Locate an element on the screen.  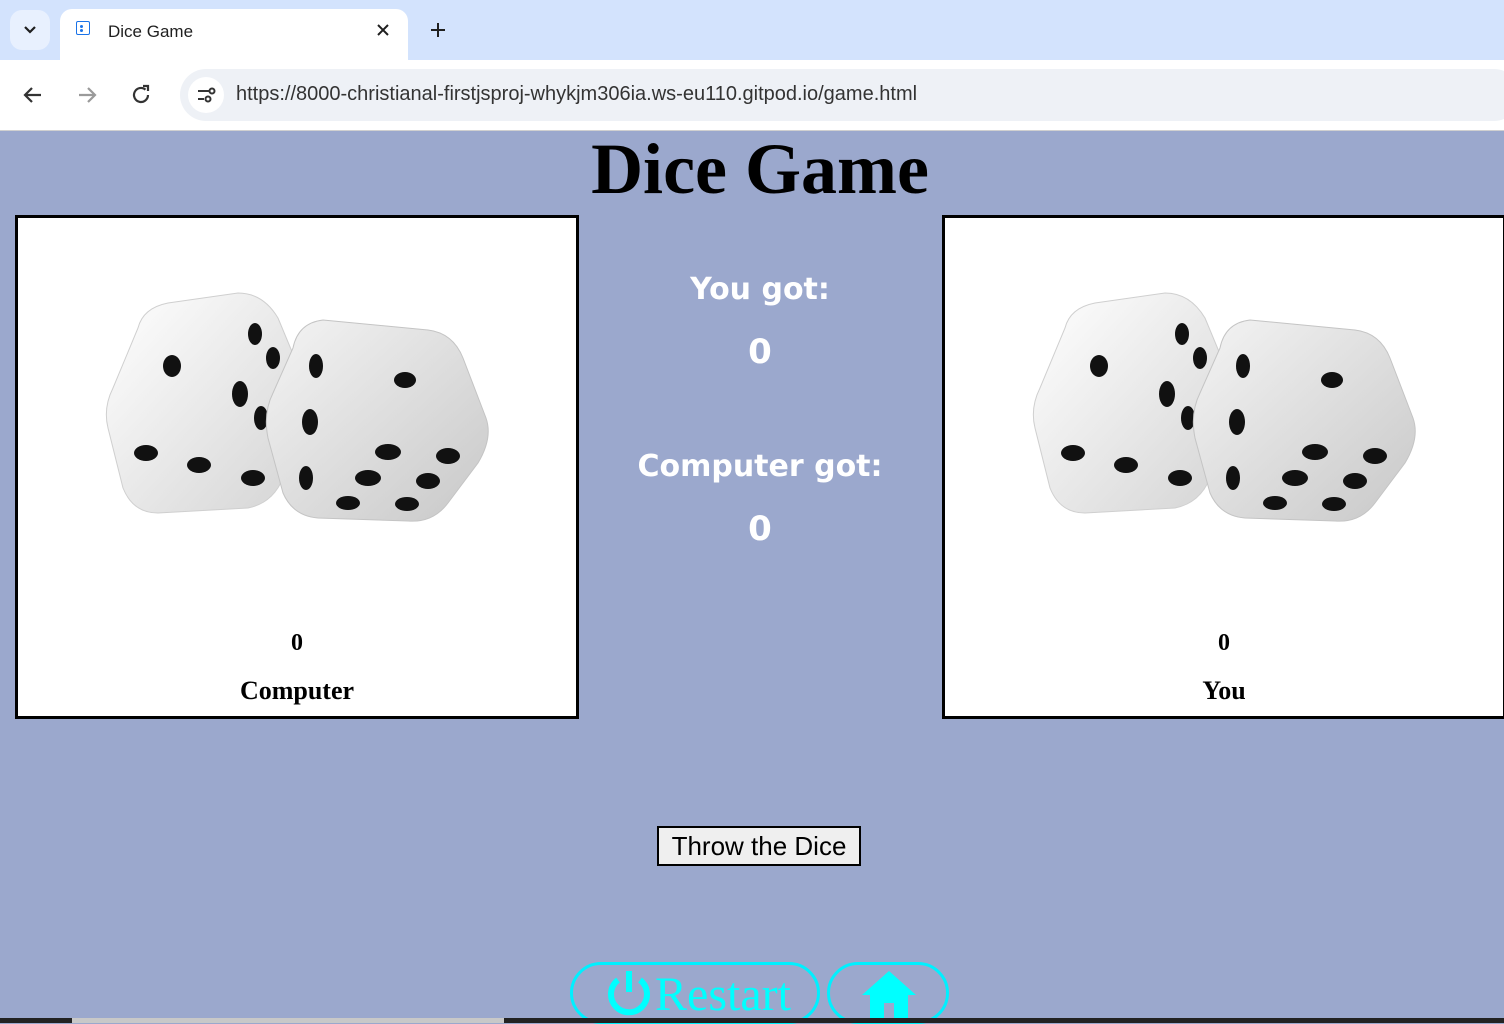
close-icon is located at coordinates (383, 30).